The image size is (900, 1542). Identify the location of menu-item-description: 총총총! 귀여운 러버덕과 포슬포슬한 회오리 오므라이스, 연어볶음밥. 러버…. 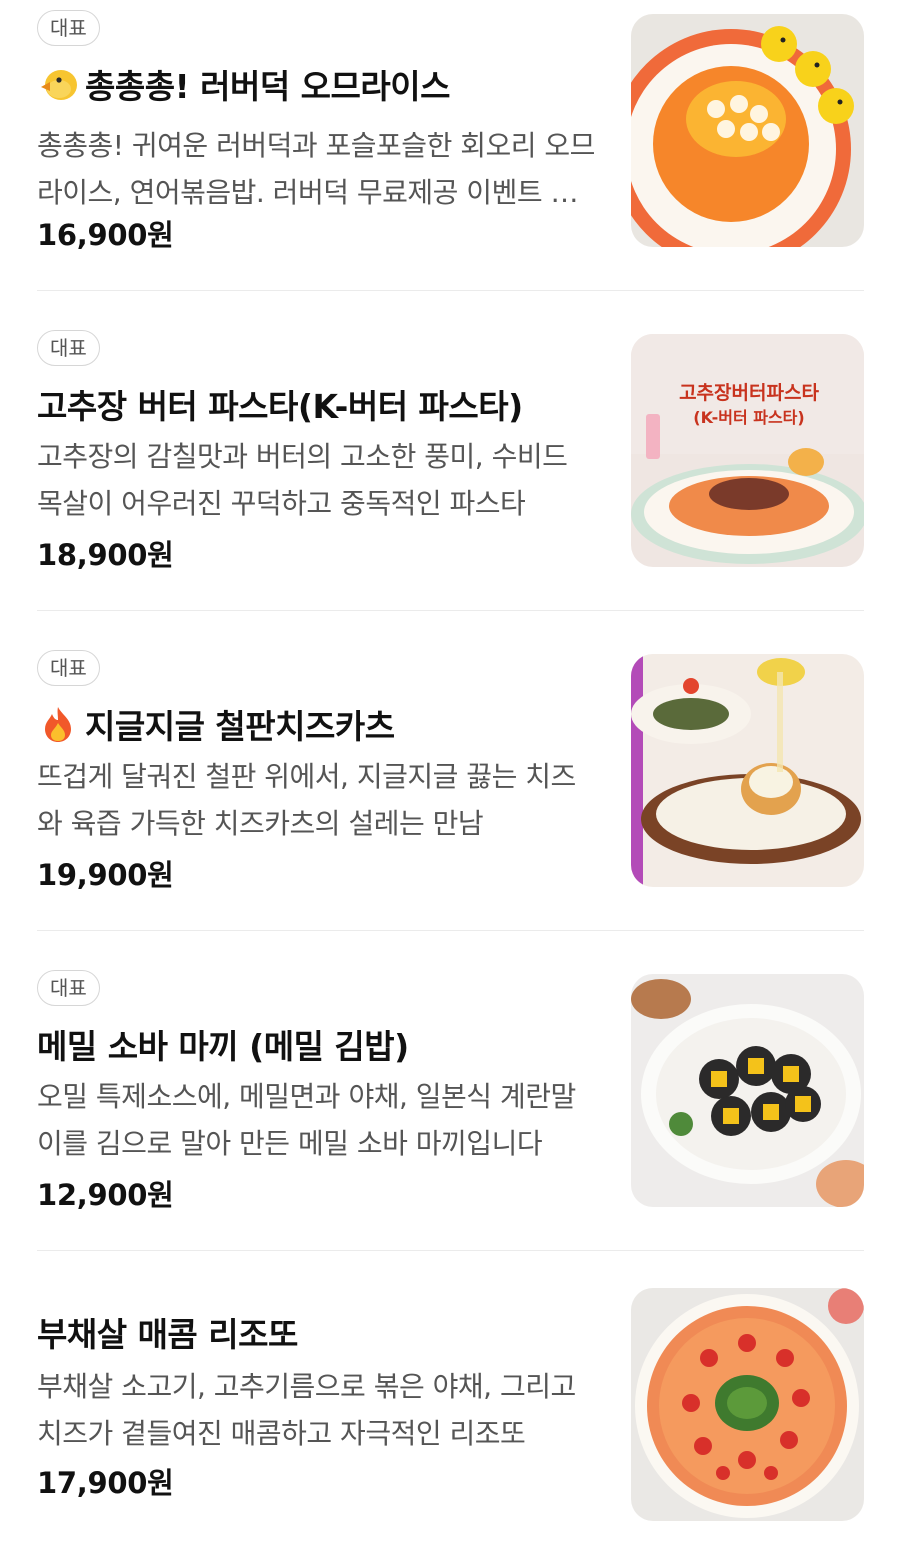
(316, 169).